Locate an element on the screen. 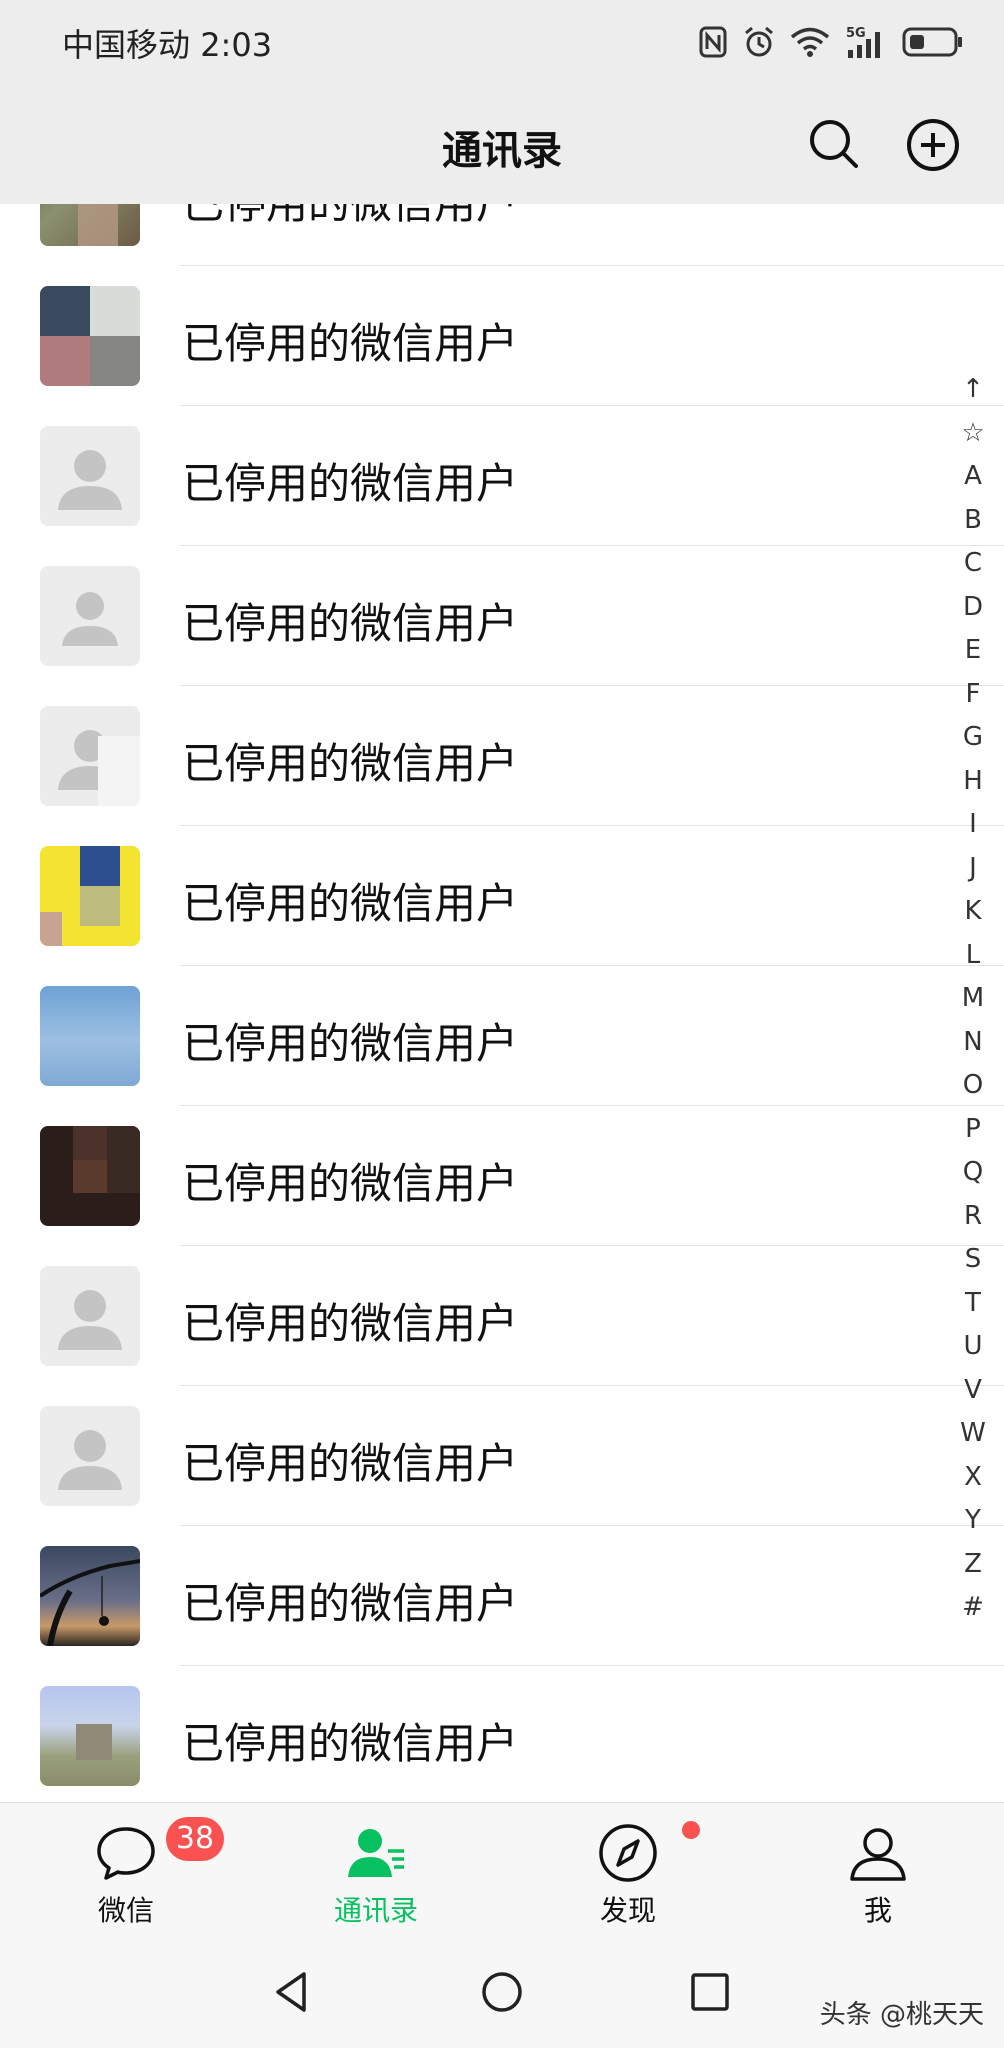  index-letter: E is located at coordinates (973, 651).